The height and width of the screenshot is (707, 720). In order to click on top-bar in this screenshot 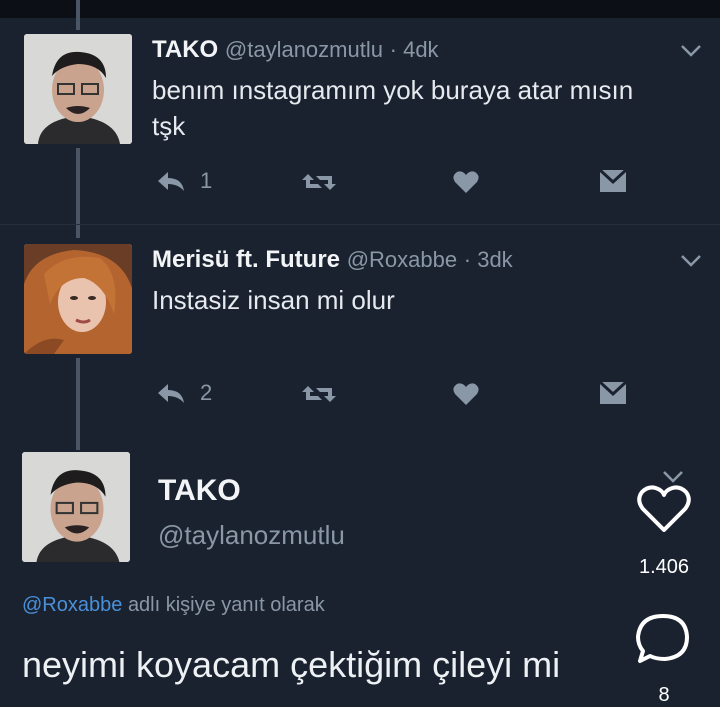, I will do `click(360, 9)`.